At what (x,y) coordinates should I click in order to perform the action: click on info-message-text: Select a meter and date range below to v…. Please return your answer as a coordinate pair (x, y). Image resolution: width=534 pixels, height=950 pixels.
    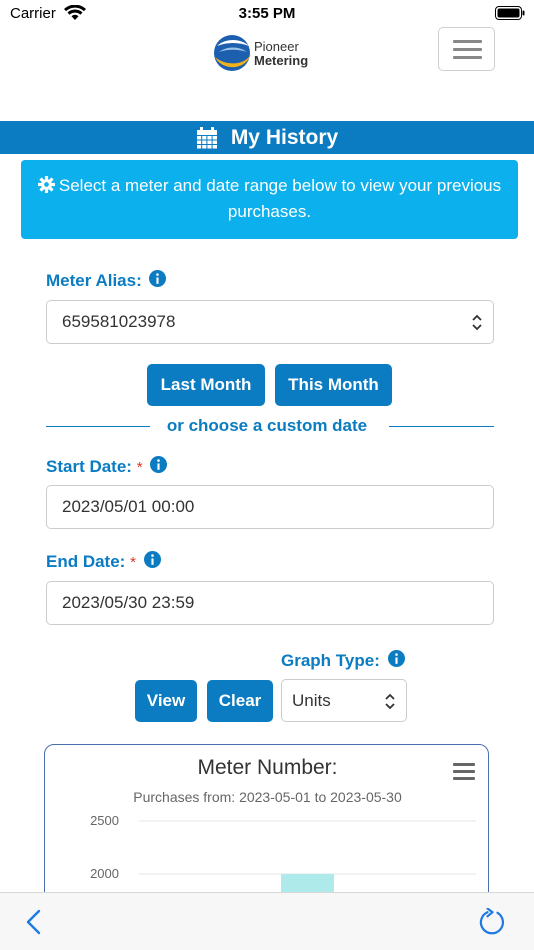
    Looking at the image, I should click on (280, 198).